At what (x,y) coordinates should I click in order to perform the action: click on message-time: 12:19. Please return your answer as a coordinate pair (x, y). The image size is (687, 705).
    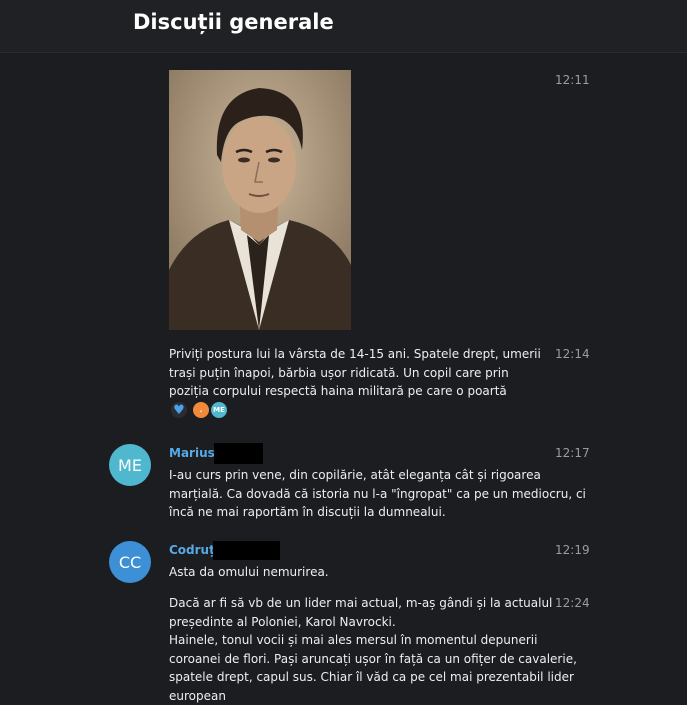
    Looking at the image, I should click on (572, 550).